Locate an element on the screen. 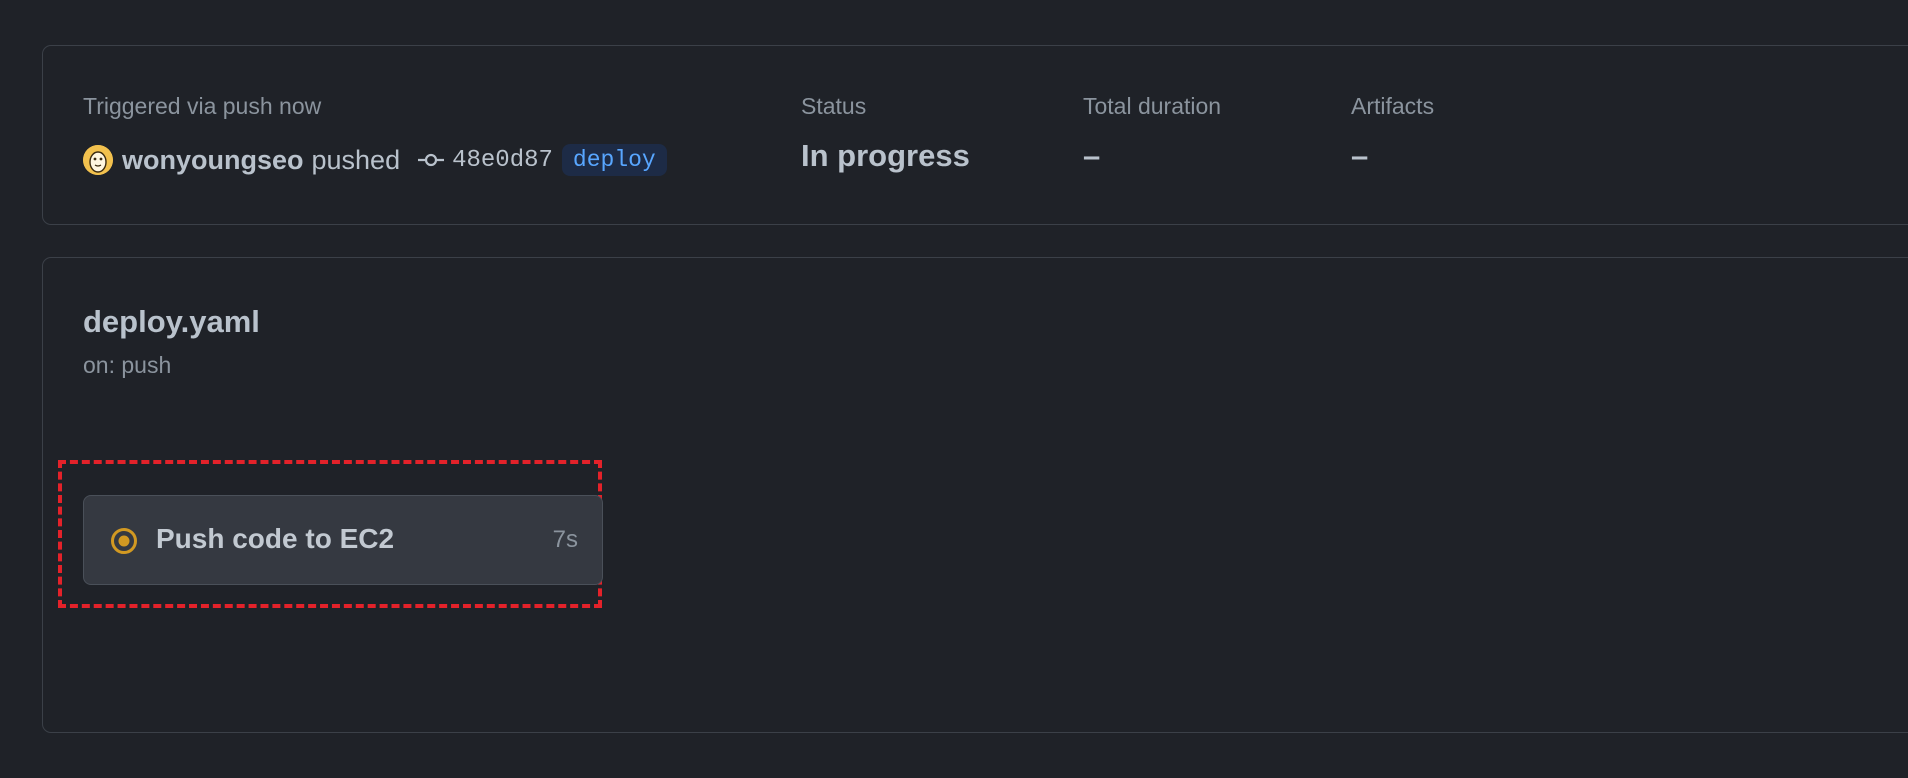 Image resolution: width=1908 pixels, height=778 pixels. job-duration: 7s is located at coordinates (565, 539).